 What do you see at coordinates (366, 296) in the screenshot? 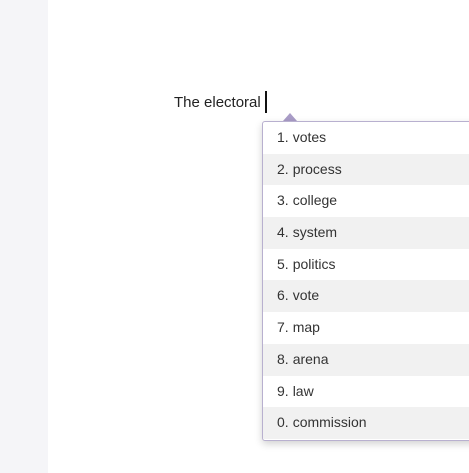
I see `suggestion-item: 6. vote` at bounding box center [366, 296].